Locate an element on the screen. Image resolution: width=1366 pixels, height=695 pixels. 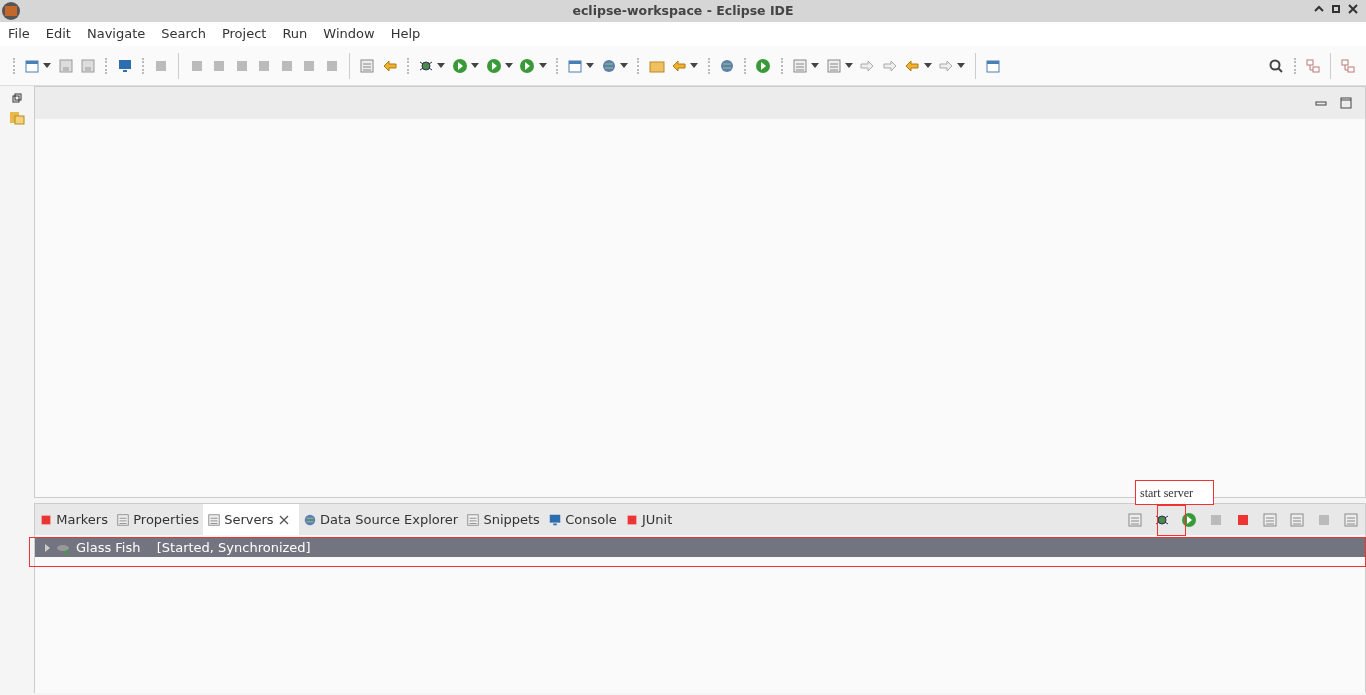
run-tool-icon is located at coordinates (527, 65).